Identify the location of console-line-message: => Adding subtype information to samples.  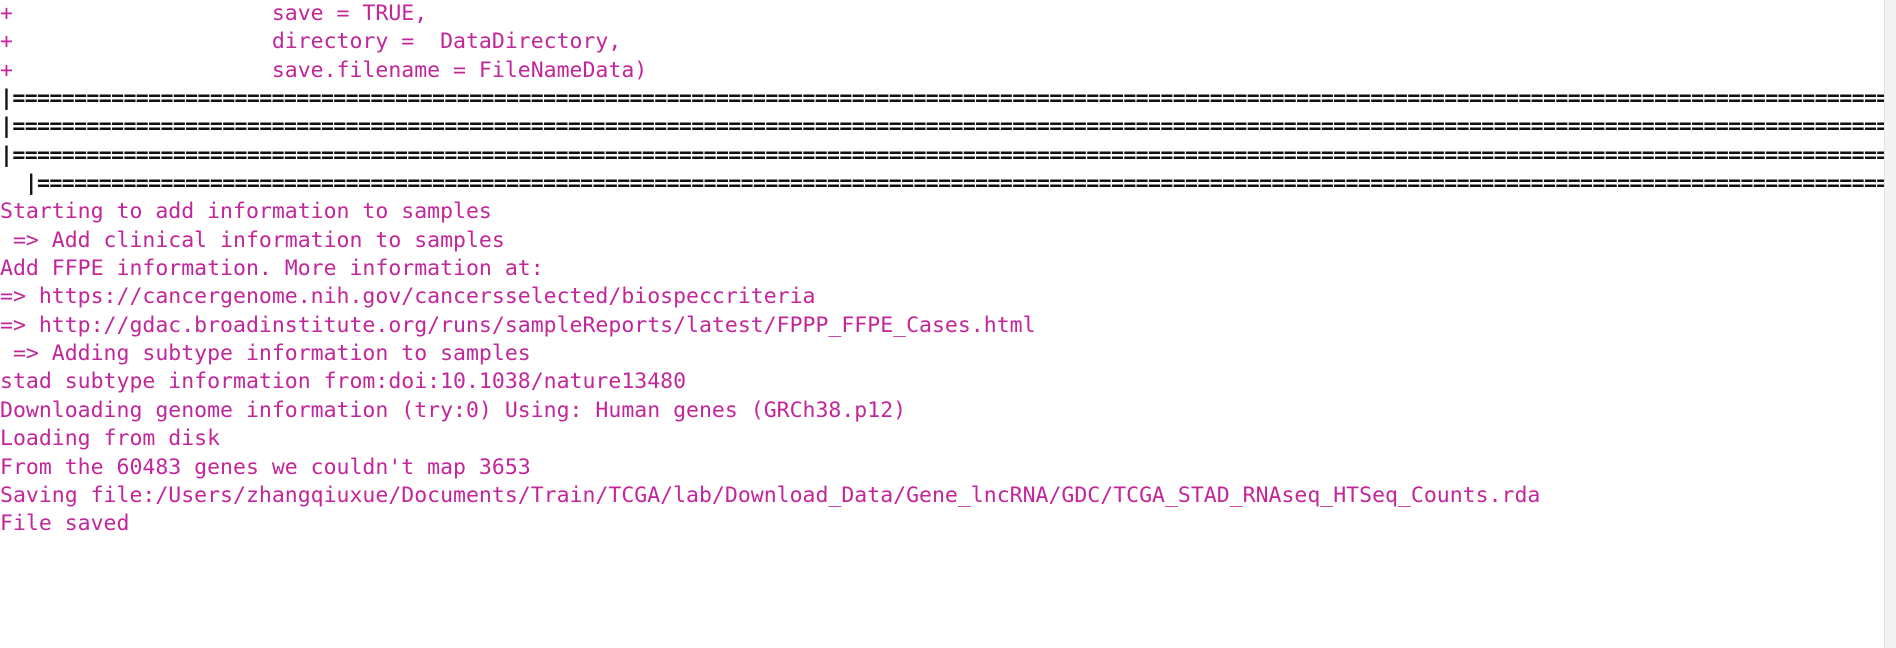
(265, 354).